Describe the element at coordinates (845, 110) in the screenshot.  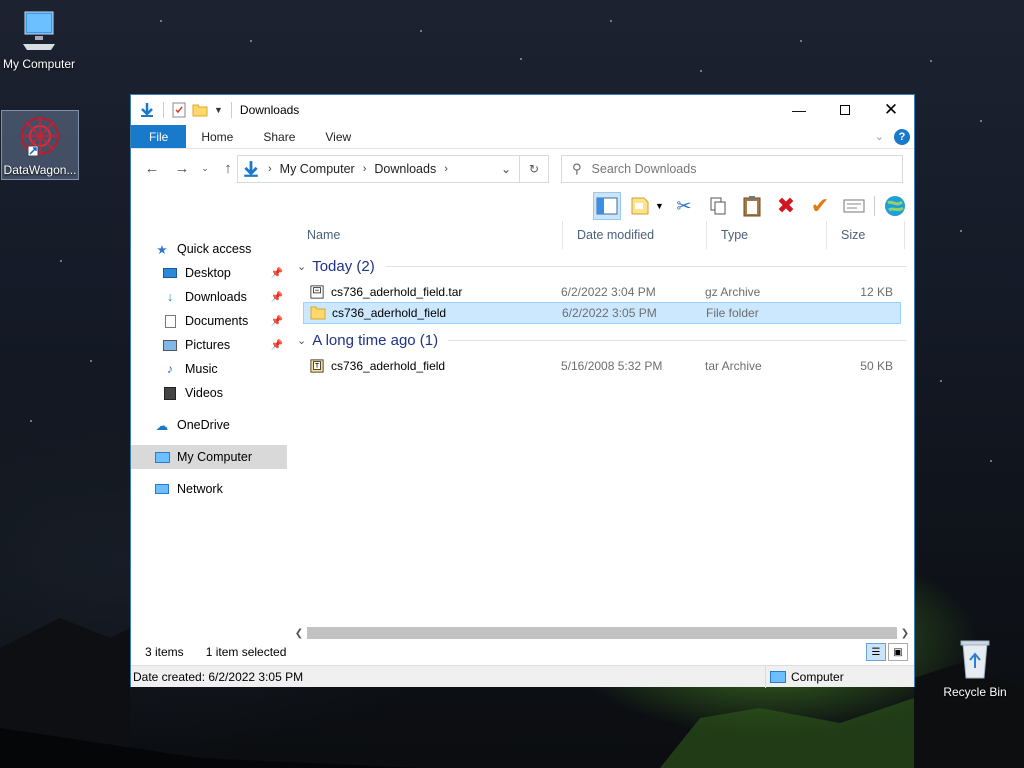
I see `maximize-button` at that location.